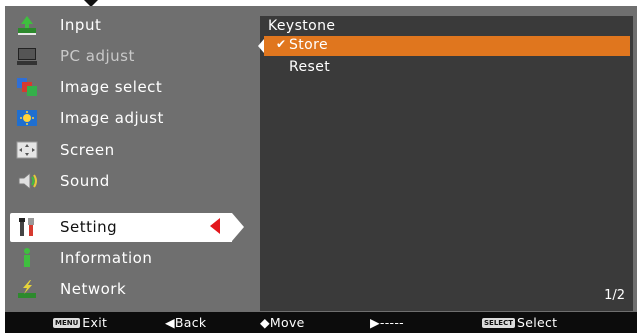 The image size is (641, 333). What do you see at coordinates (302, 26) in the screenshot?
I see `panel-title: Keystone` at bounding box center [302, 26].